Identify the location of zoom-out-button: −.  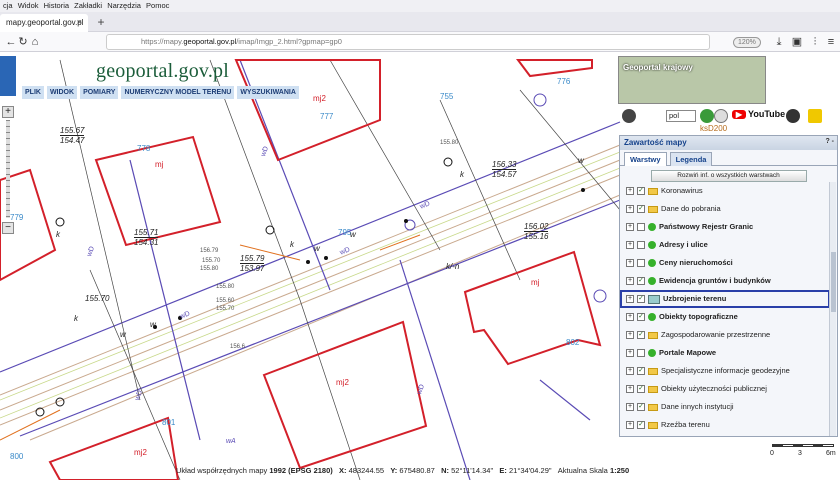
(8, 228).